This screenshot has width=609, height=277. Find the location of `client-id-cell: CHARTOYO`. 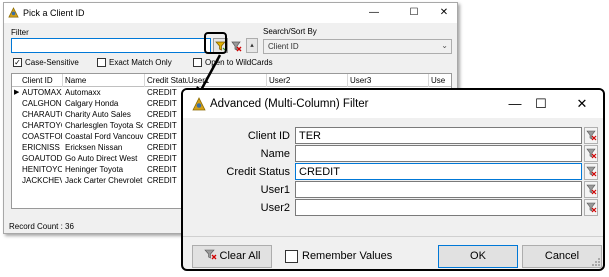

client-id-cell: CHARTOYO is located at coordinates (42, 125).